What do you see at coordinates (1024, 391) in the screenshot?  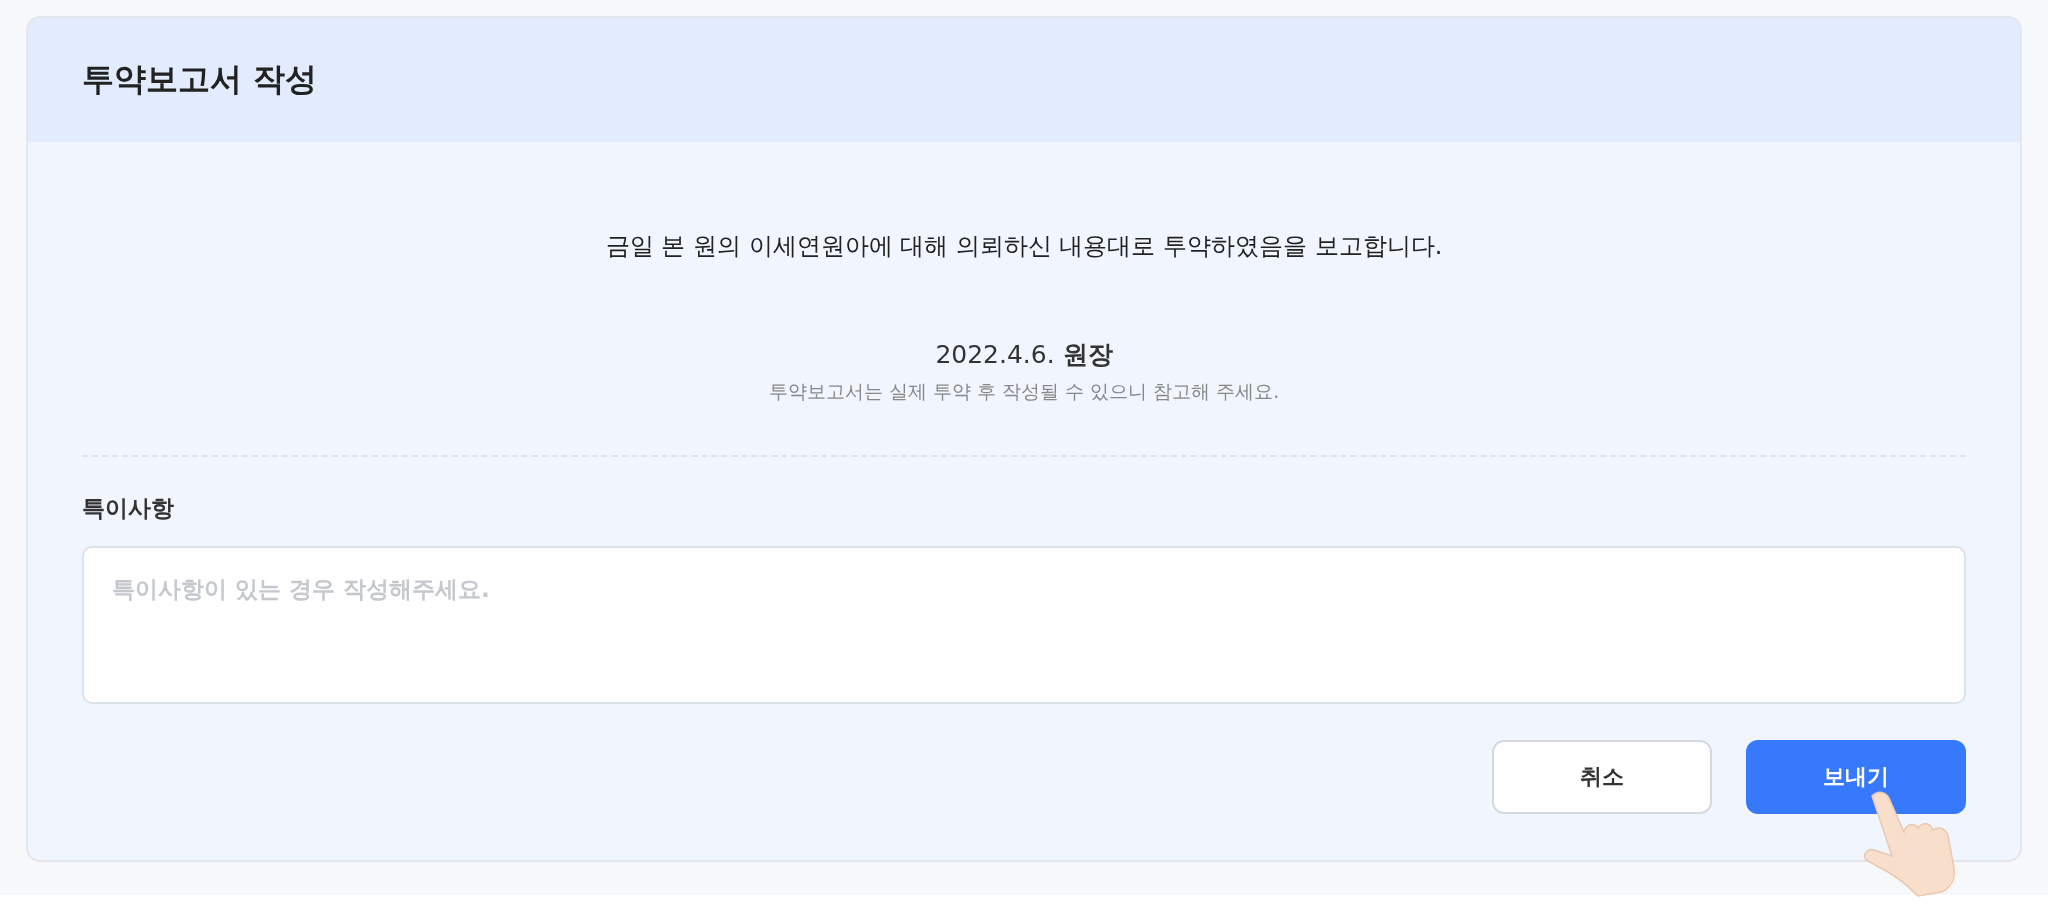 I see `notice-text: 투약보고서는 실제 투약 후 작성될 수 있으니 참고해 주세요.` at bounding box center [1024, 391].